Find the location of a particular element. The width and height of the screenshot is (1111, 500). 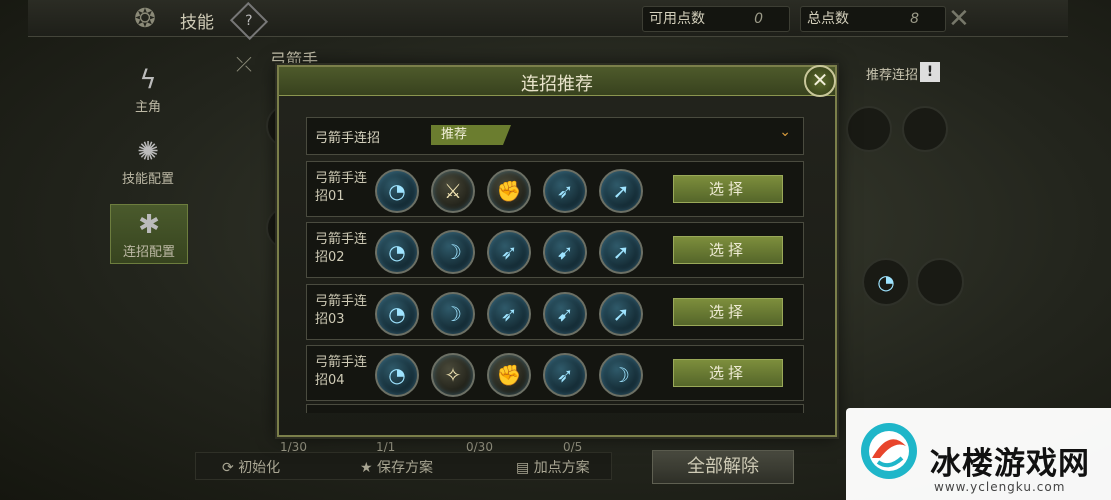

modal-header: 连招推荐 is located at coordinates (557, 81).